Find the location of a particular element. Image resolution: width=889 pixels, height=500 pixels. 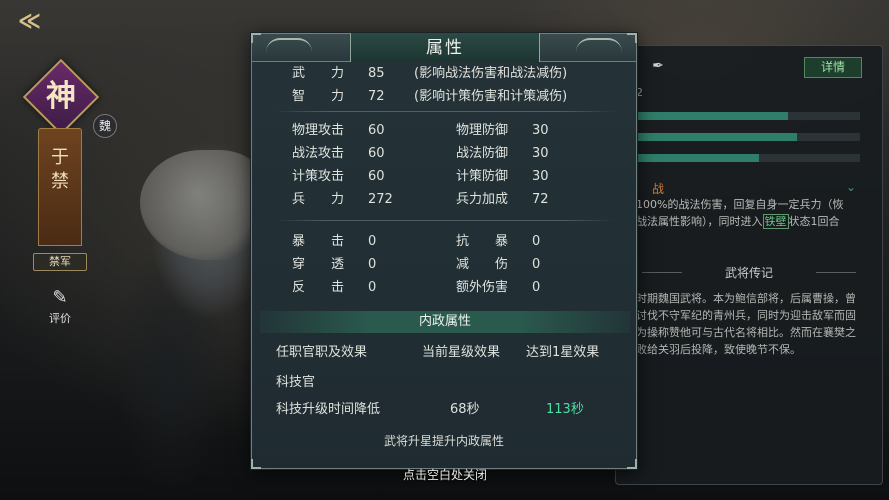

skill-desc-line: 战法属性影响），同时进入 铁壁 状态1回合 is located at coordinates (749, 221).